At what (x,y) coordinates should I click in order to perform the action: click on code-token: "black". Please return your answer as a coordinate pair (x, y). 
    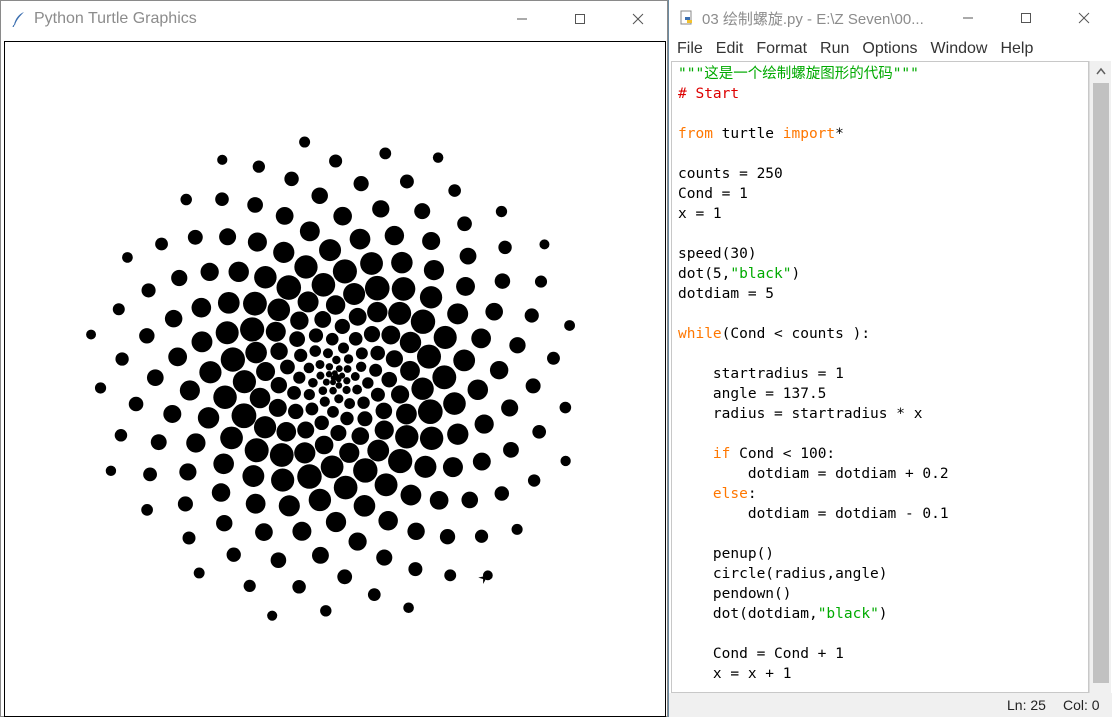
    Looking at the image, I should click on (761, 274).